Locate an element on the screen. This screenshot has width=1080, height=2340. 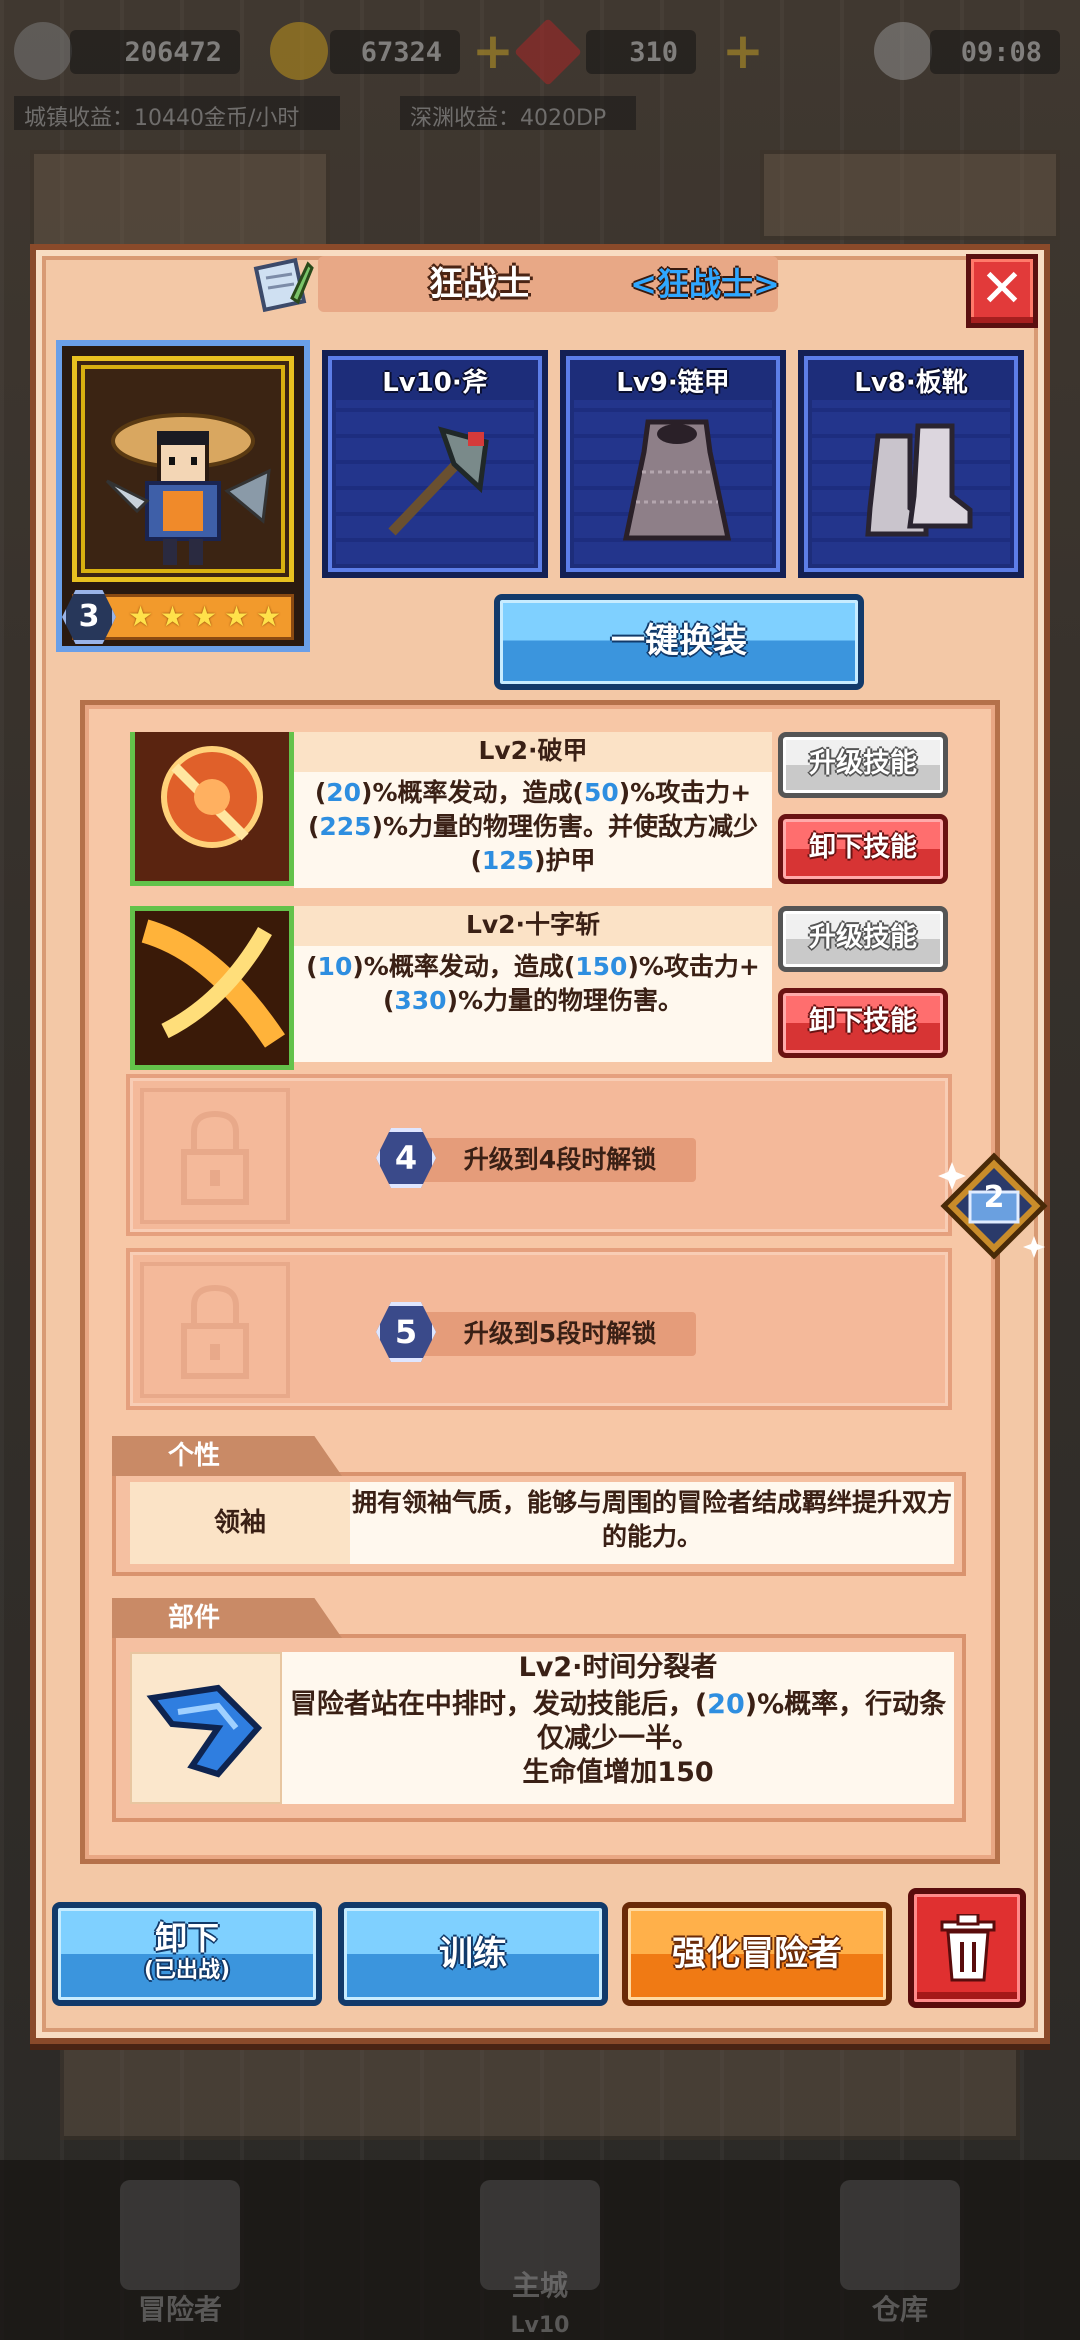
nav-adventurer: 冒险者 is located at coordinates (180, 2250).